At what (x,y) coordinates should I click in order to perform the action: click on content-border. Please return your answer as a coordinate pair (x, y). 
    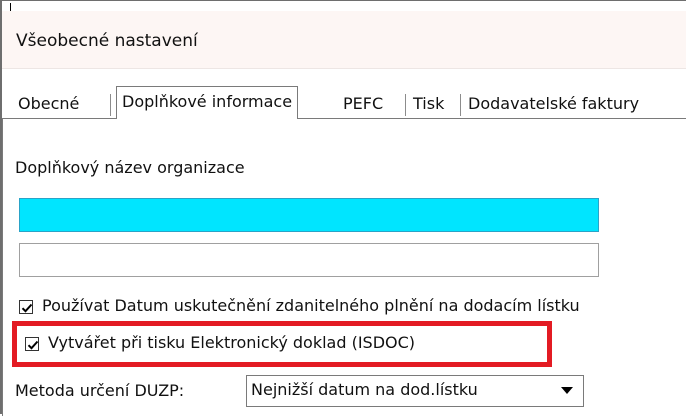
    Looking at the image, I should click on (2, 267).